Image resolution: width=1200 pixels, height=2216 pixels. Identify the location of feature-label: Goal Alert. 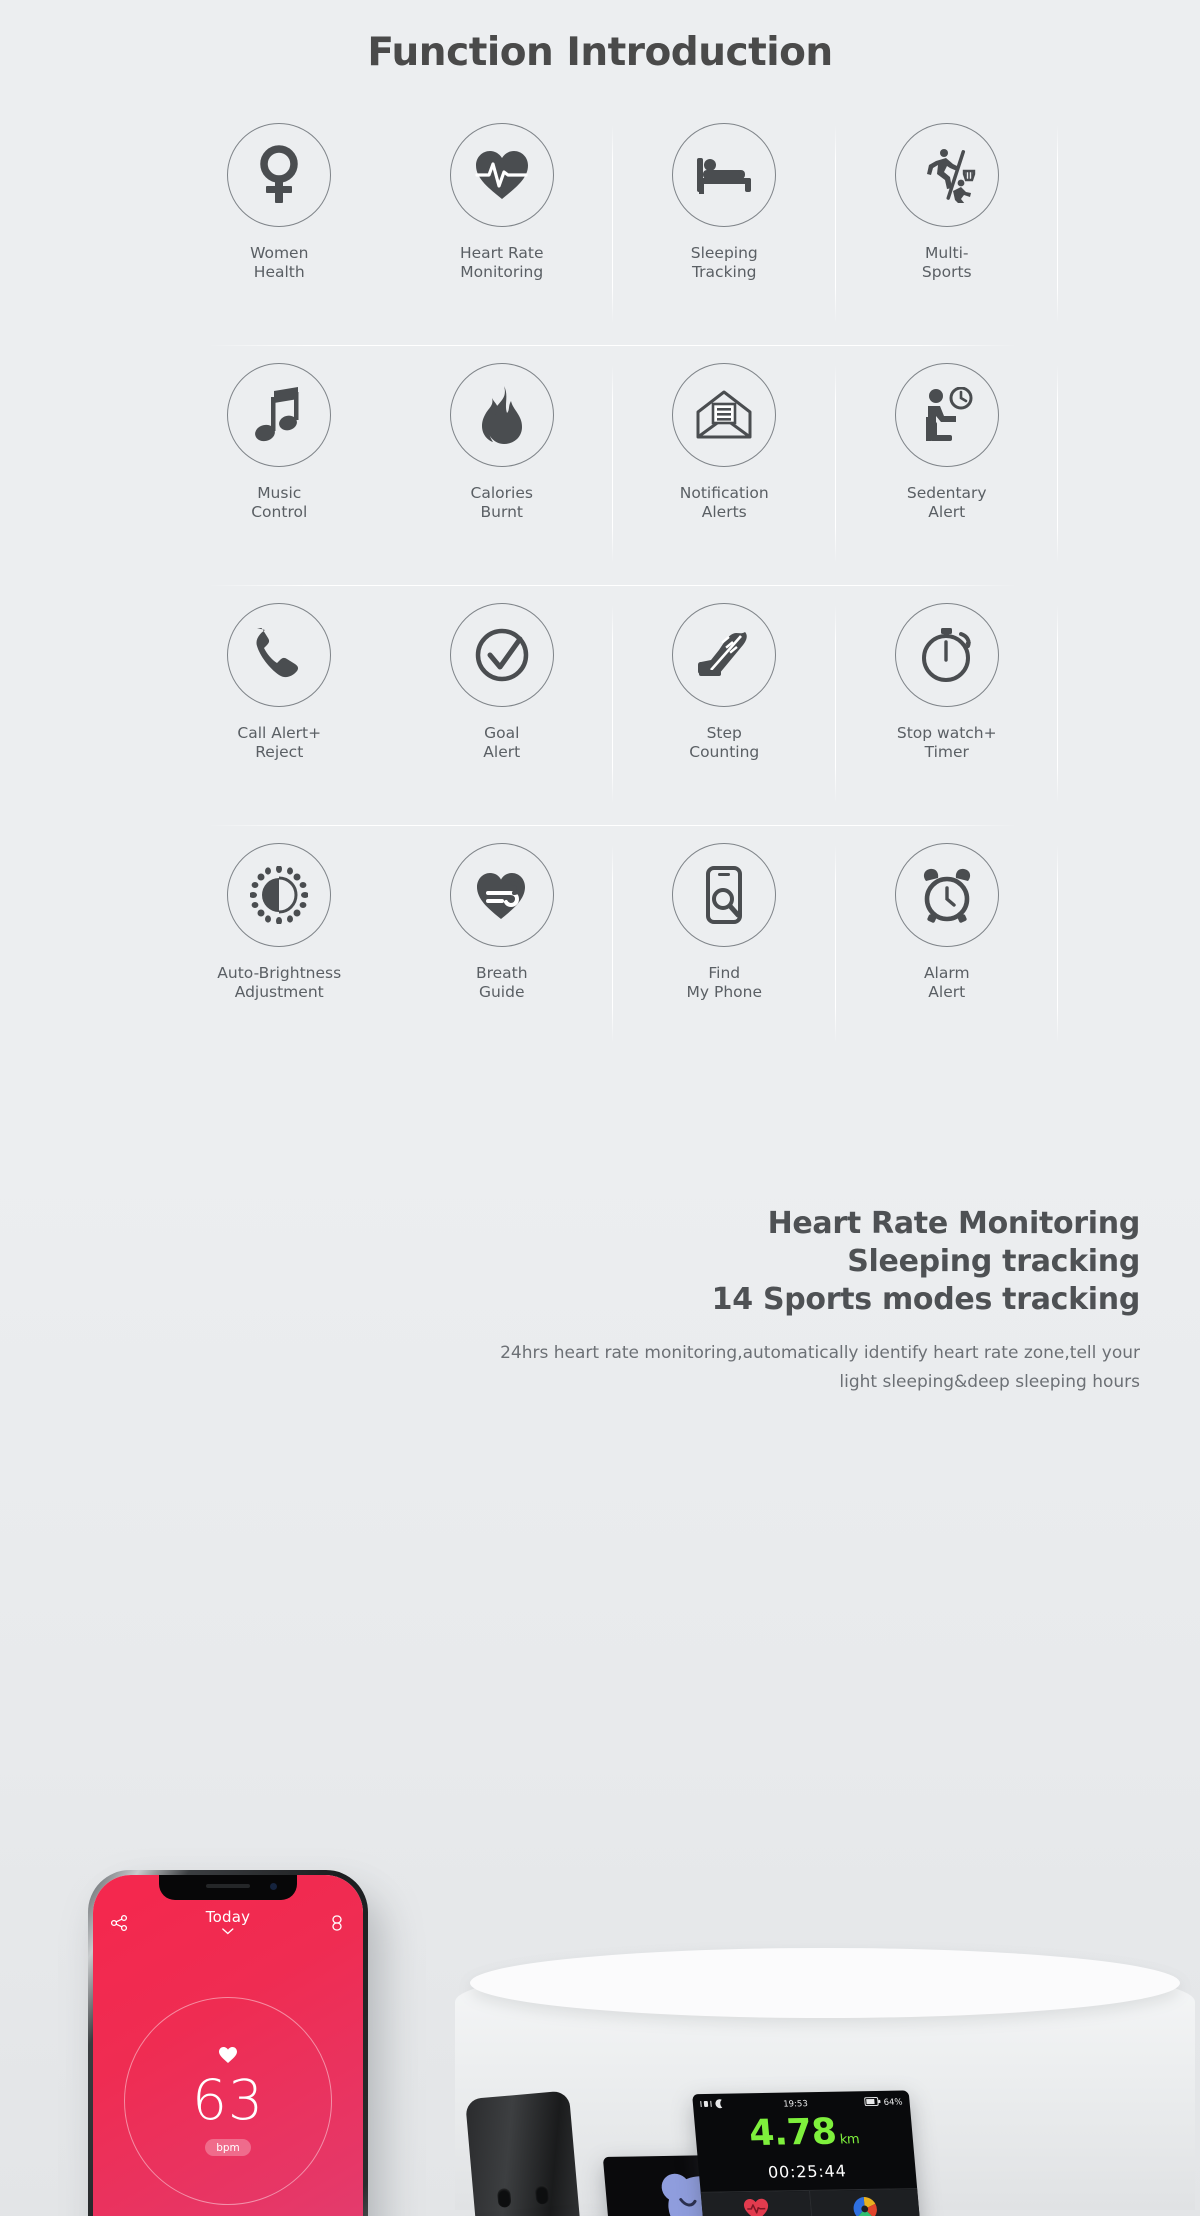
(502, 742).